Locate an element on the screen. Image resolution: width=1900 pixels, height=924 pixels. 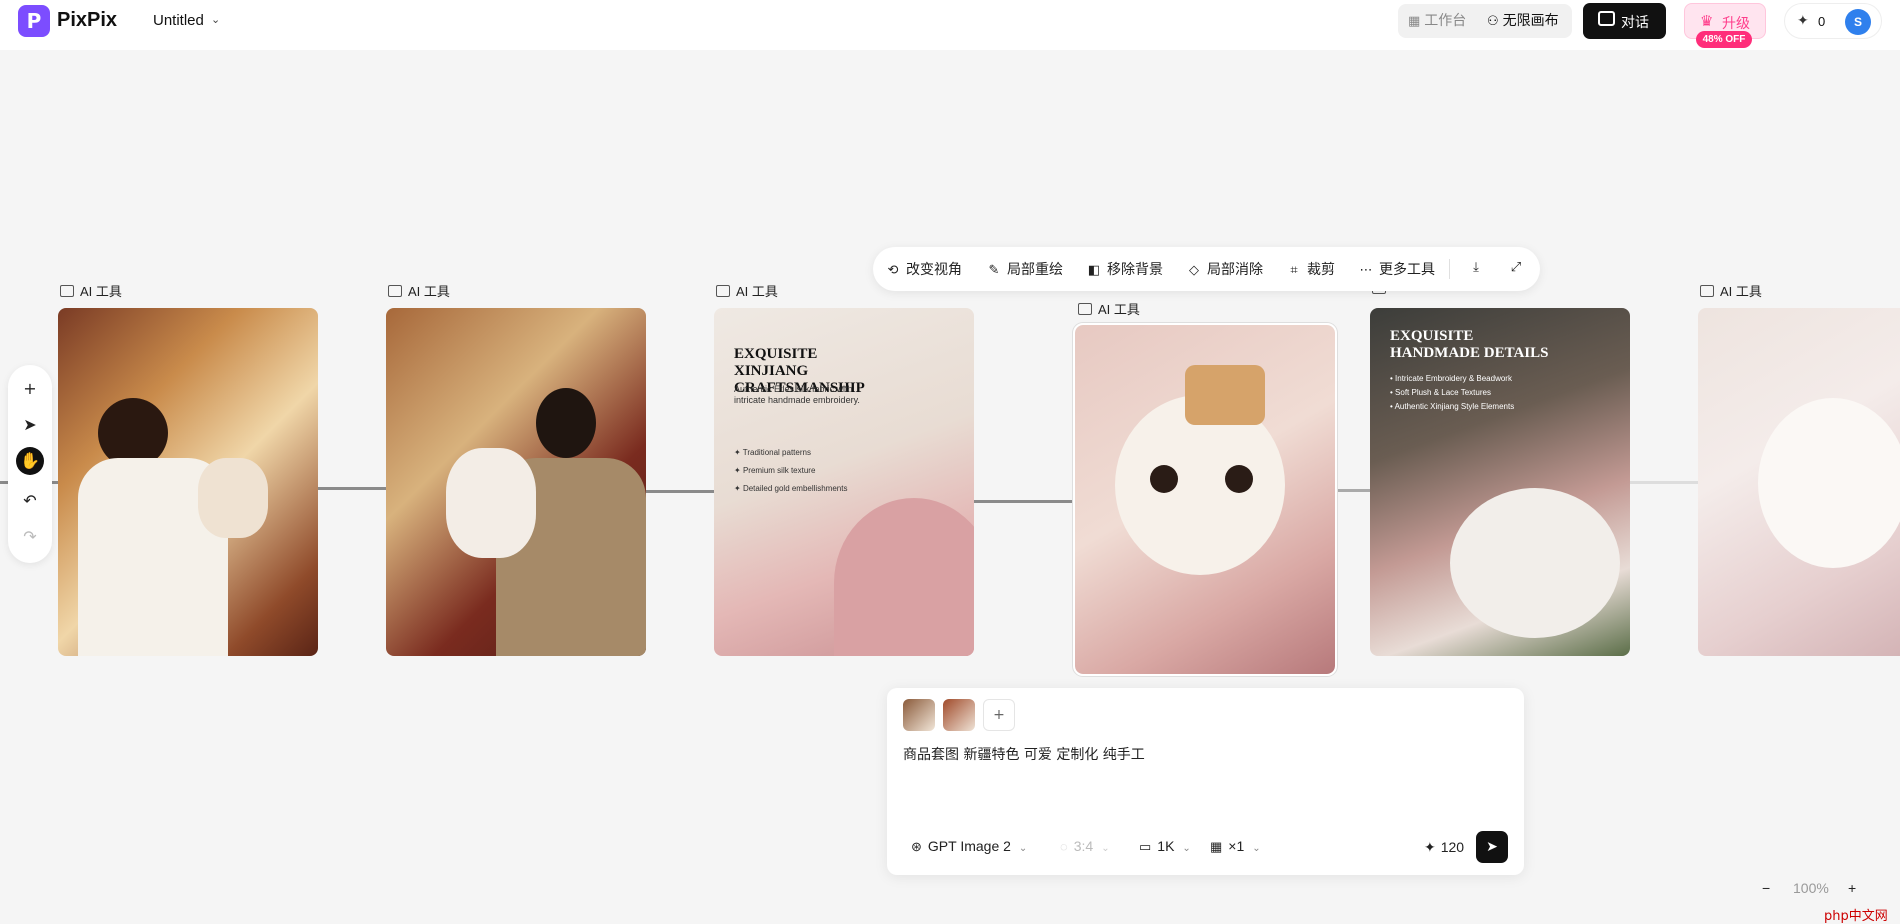
card-3-label: AI 工具 is located at coordinates (747, 290).